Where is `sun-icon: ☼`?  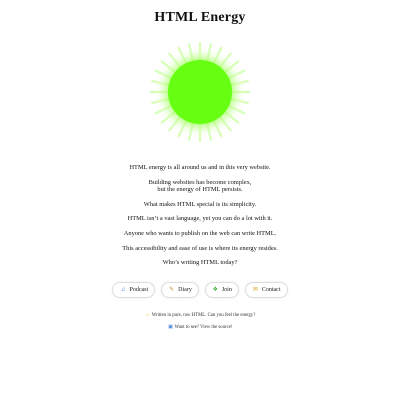 sun-icon: ☼ is located at coordinates (147, 315).